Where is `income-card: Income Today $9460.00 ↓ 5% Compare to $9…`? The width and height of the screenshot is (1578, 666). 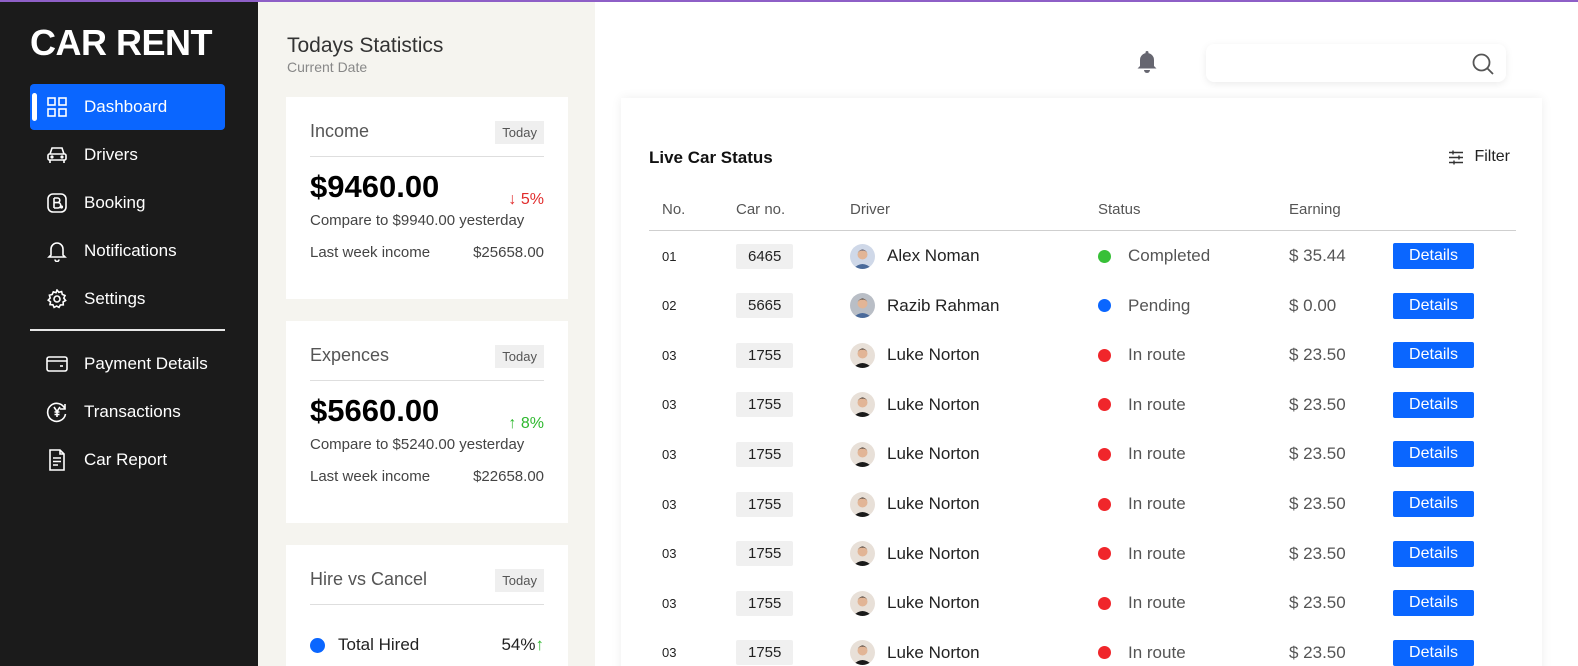 income-card: Income Today $9460.00 ↓ 5% Compare to $9… is located at coordinates (427, 198).